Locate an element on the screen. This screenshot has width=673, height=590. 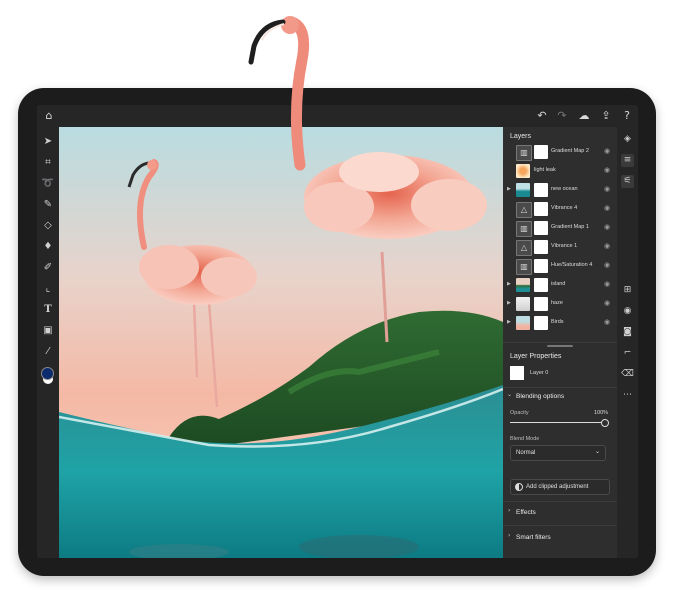
add-clipped-adjustment-button: Add clipped adjustment is located at coordinates (560, 487).